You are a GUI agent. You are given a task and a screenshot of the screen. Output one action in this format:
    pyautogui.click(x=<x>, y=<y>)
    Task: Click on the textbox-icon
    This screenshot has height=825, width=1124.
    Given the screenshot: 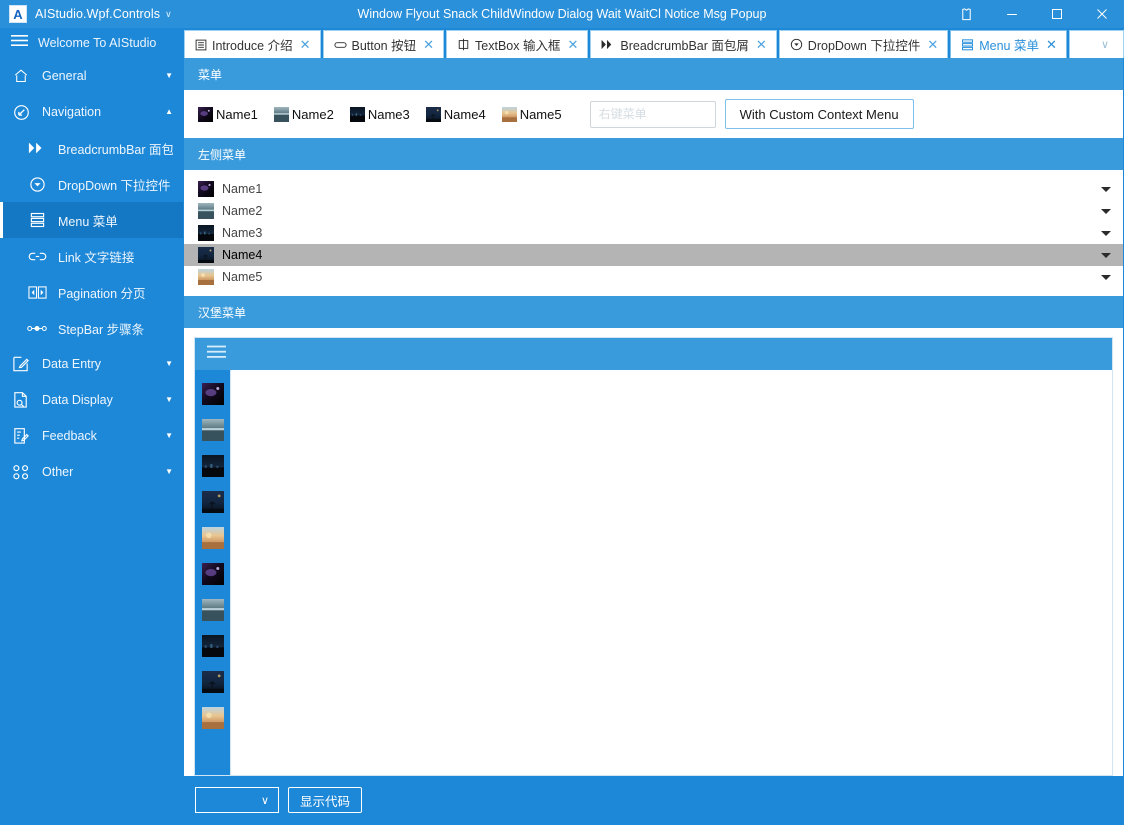 What is the action you would take?
    pyautogui.click(x=463, y=44)
    